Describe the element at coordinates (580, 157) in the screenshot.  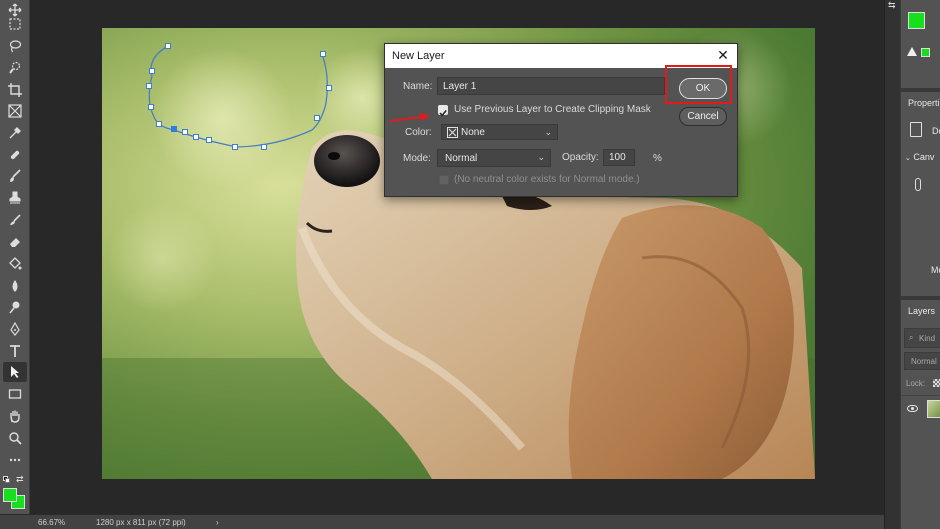
I see `opacity-label: Opacity:` at that location.